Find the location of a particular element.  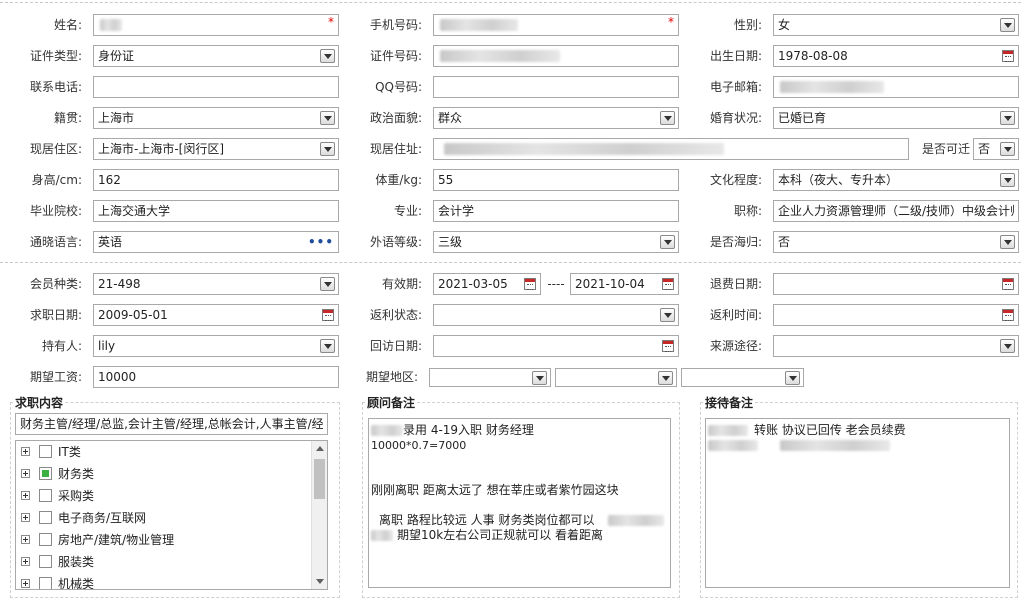

tree-item: IT类 is located at coordinates (171, 452).